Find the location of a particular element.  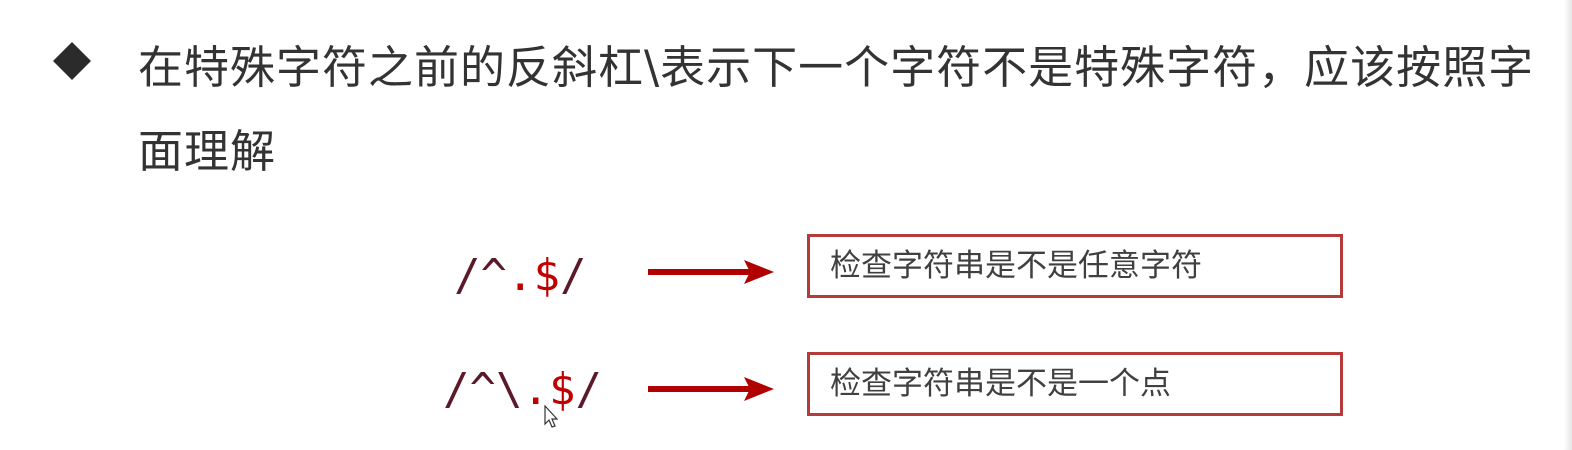

diamond-bullet-icon is located at coordinates (72, 61).